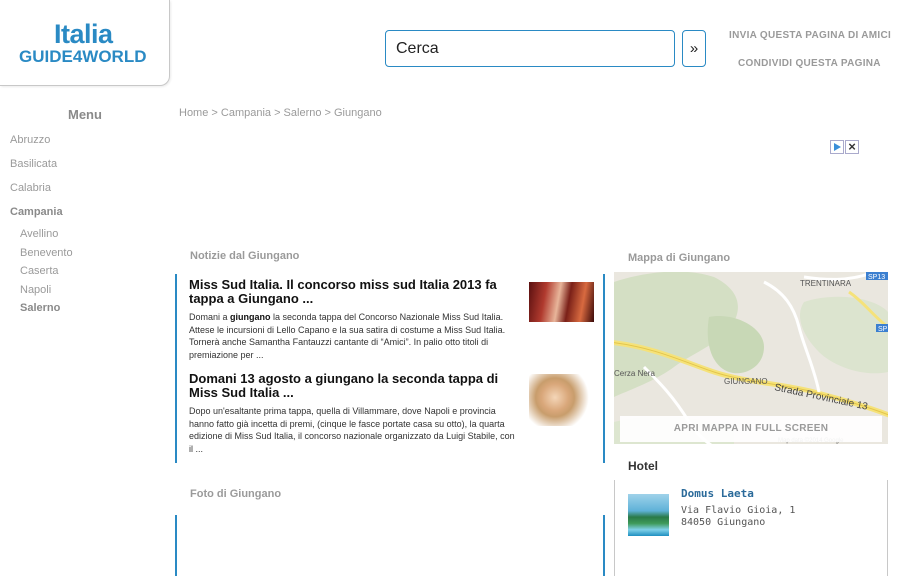 The width and height of the screenshot is (900, 576). Describe the element at coordinates (634, 373) in the screenshot. I see `map-label-cerza: Cerza Nera` at that location.